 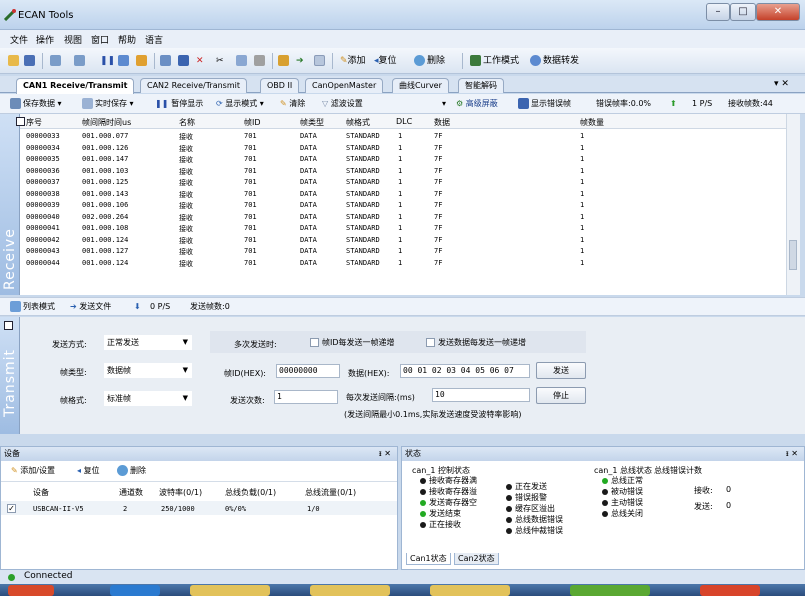 What do you see at coordinates (465, 371) in the screenshot?
I see `data-hex-input: 00 01 02 03 04 05 06 07` at bounding box center [465, 371].